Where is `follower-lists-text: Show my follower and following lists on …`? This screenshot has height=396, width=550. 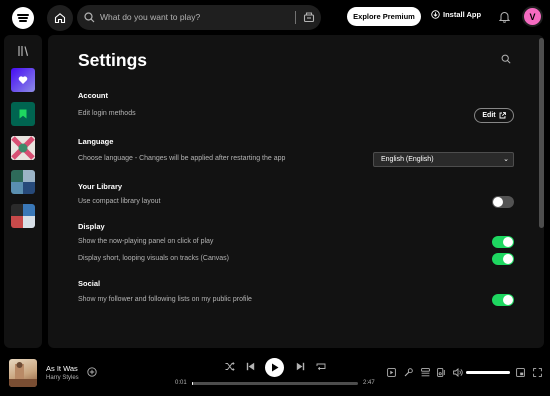 follower-lists-text: Show my follower and following lists on … is located at coordinates (165, 299).